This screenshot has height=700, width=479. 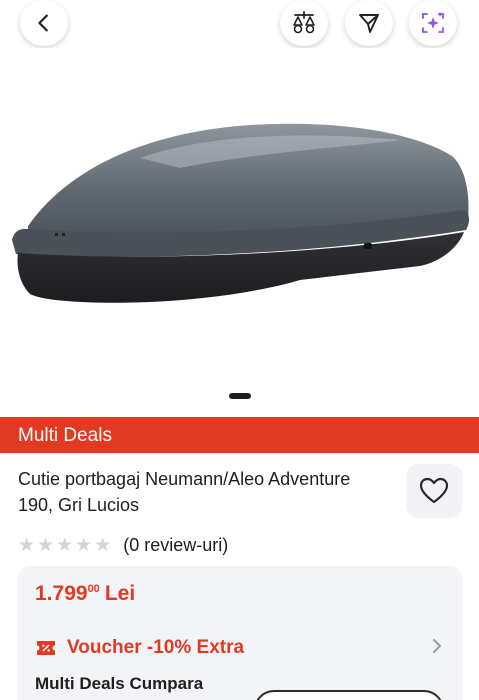 I want to click on chevron-right-icon, so click(x=437, y=646).